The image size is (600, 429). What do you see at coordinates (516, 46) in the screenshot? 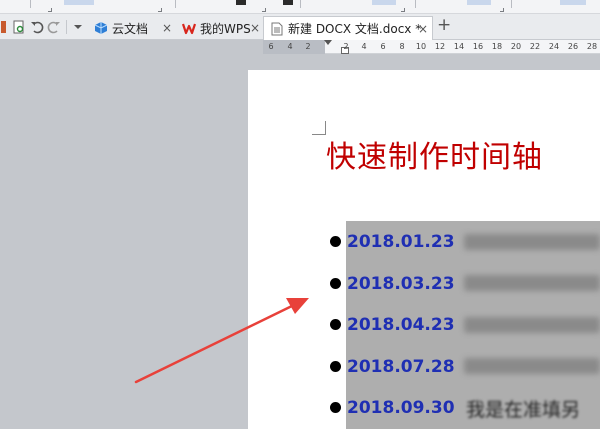
I see `ruler-number: 20` at bounding box center [516, 46].